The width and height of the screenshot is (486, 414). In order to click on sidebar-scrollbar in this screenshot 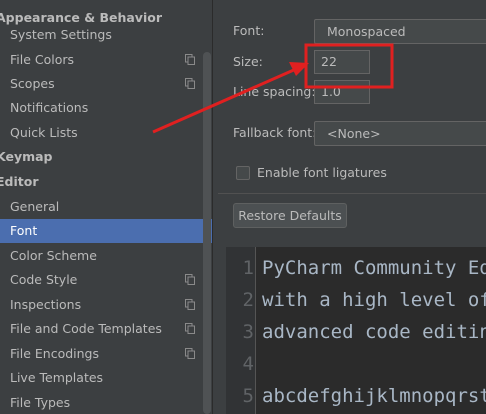, I will do `click(207, 233)`.